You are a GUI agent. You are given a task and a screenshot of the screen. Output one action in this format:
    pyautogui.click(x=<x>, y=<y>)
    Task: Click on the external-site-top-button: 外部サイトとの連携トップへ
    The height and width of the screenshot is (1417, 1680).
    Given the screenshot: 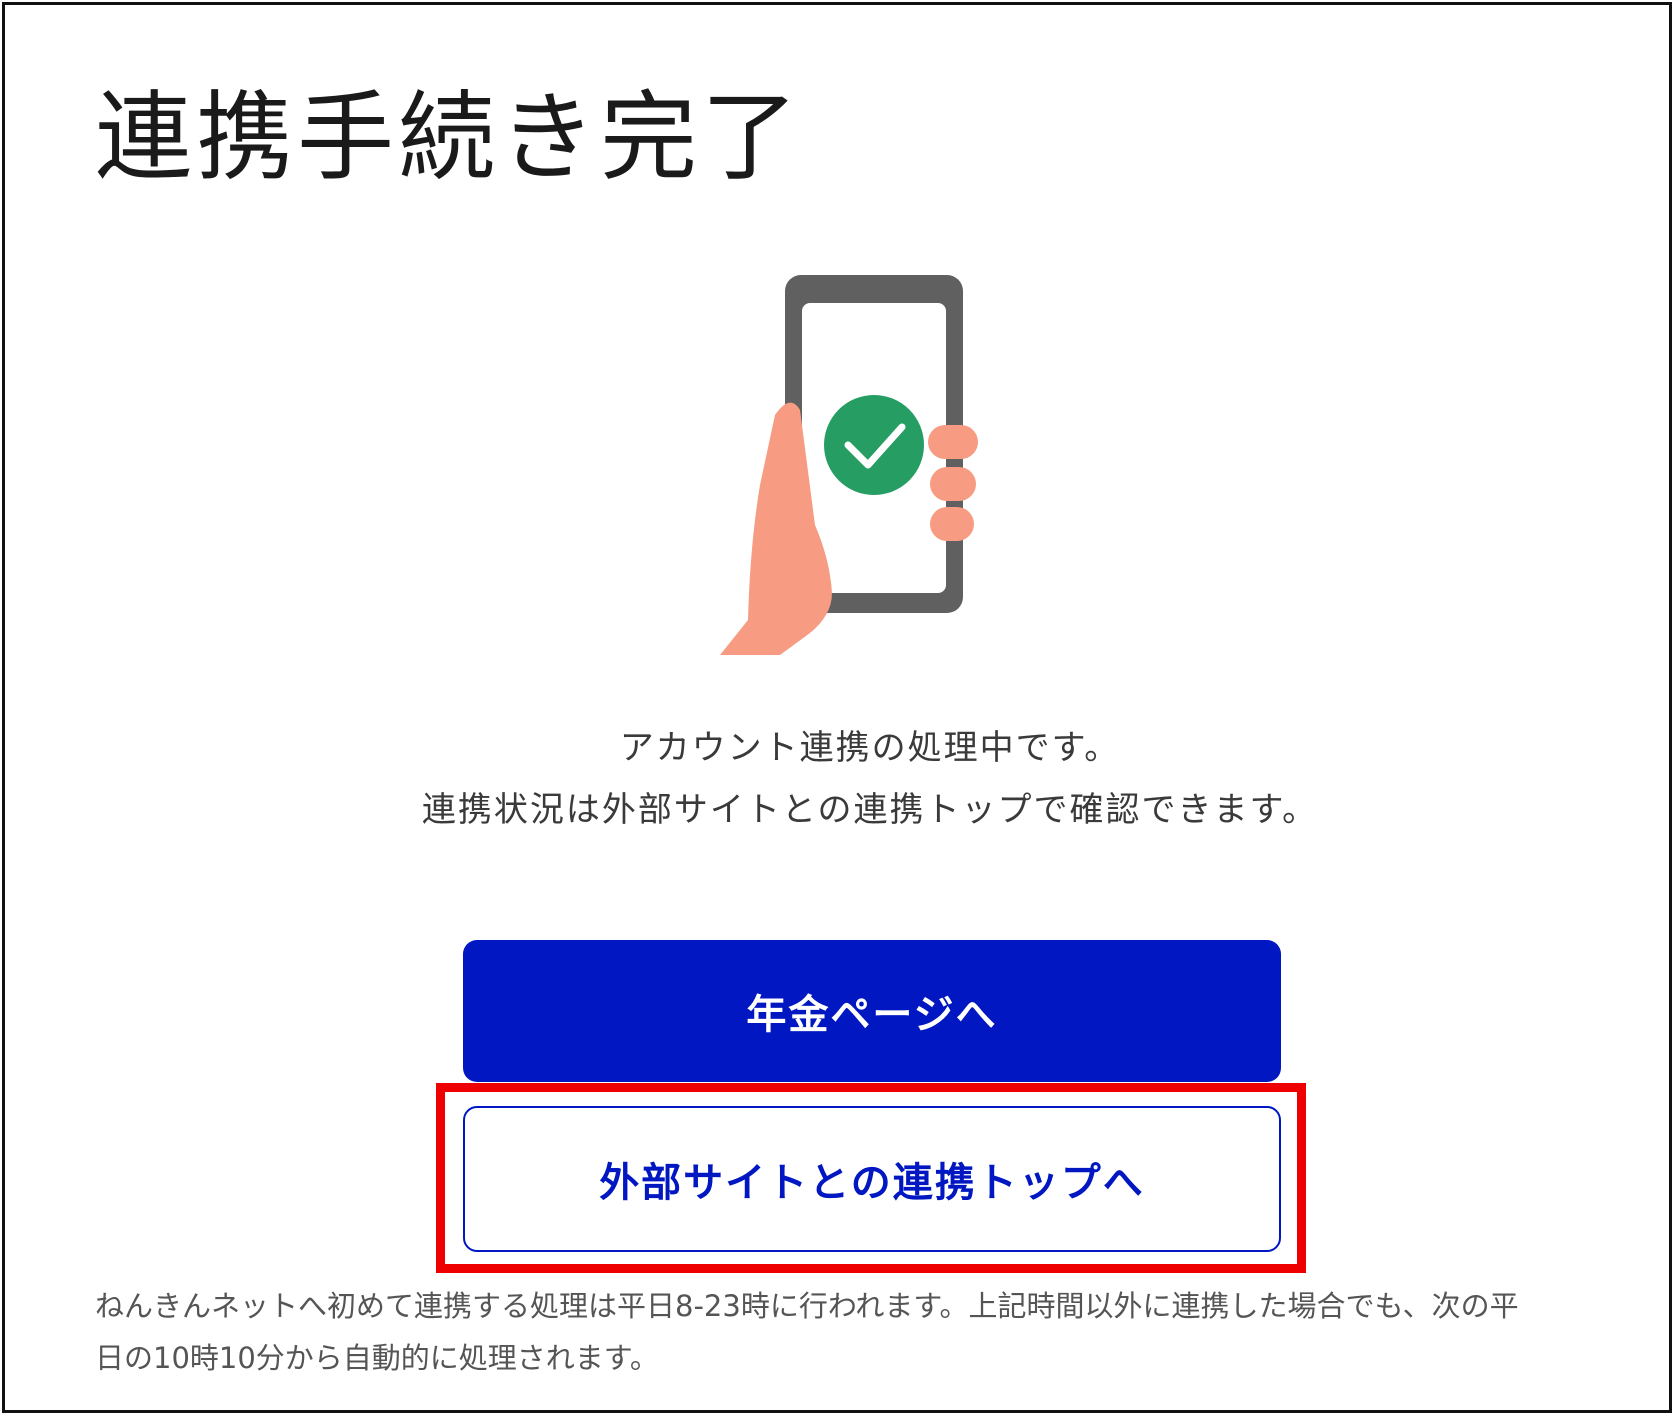 What is the action you would take?
    pyautogui.click(x=872, y=1179)
    